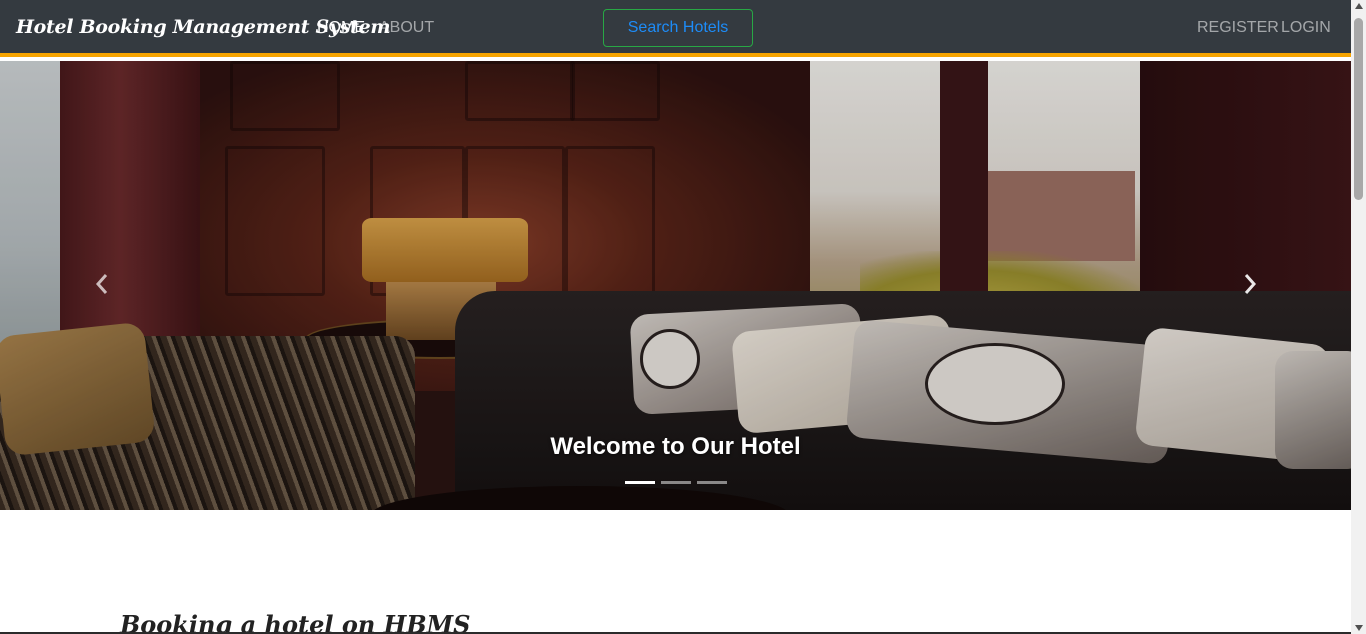 This screenshot has width=1366, height=634. I want to click on scroll-down-arrow-icon, so click(1359, 628).